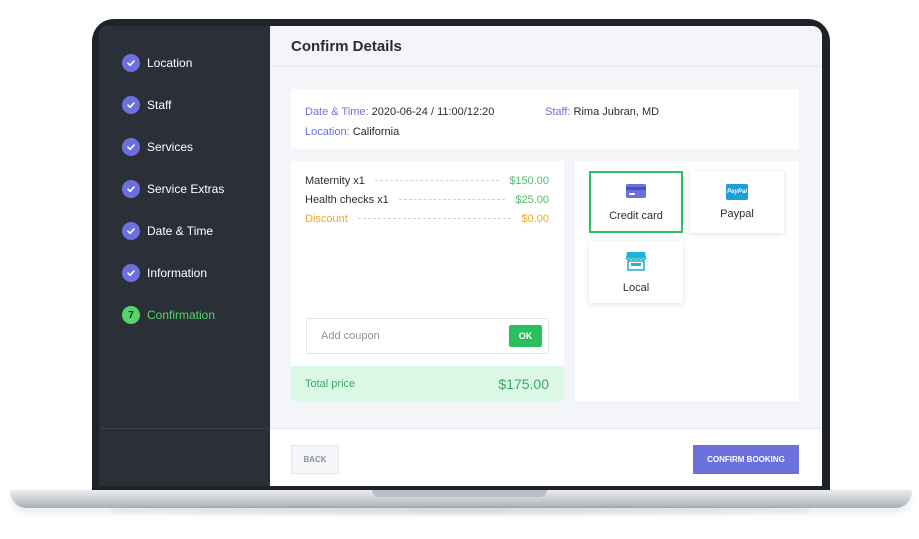  What do you see at coordinates (535, 218) in the screenshot?
I see `discount-value: $0.00` at bounding box center [535, 218].